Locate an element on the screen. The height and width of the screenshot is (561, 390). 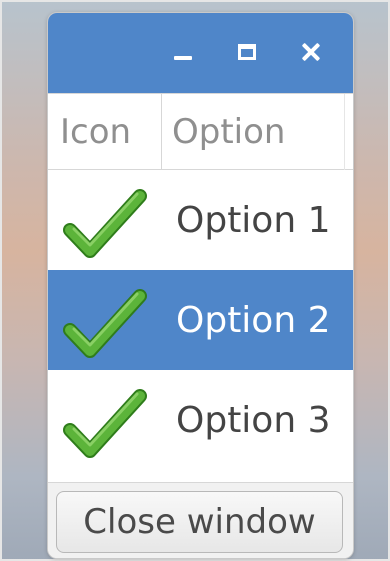
column-divider is located at coordinates (161, 132).